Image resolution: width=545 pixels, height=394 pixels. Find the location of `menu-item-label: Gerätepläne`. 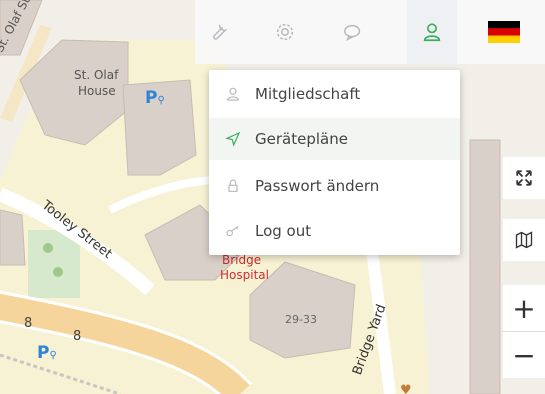

menu-item-label: Gerätepläne is located at coordinates (301, 139).